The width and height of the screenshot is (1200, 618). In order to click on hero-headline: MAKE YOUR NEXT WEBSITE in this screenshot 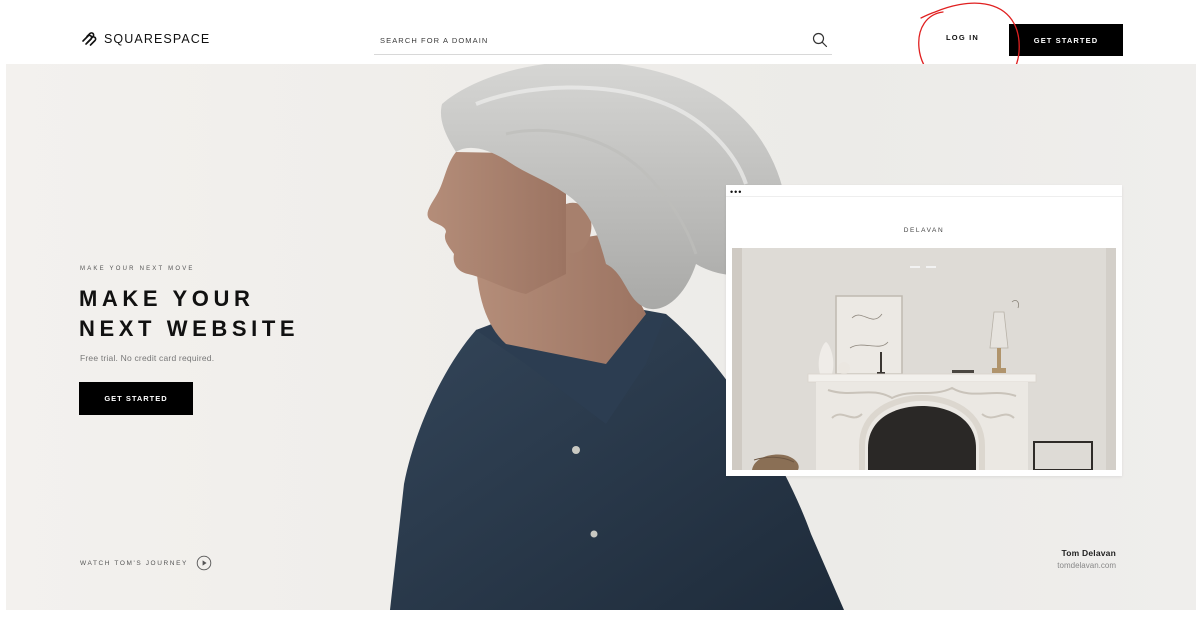, I will do `click(229, 314)`.